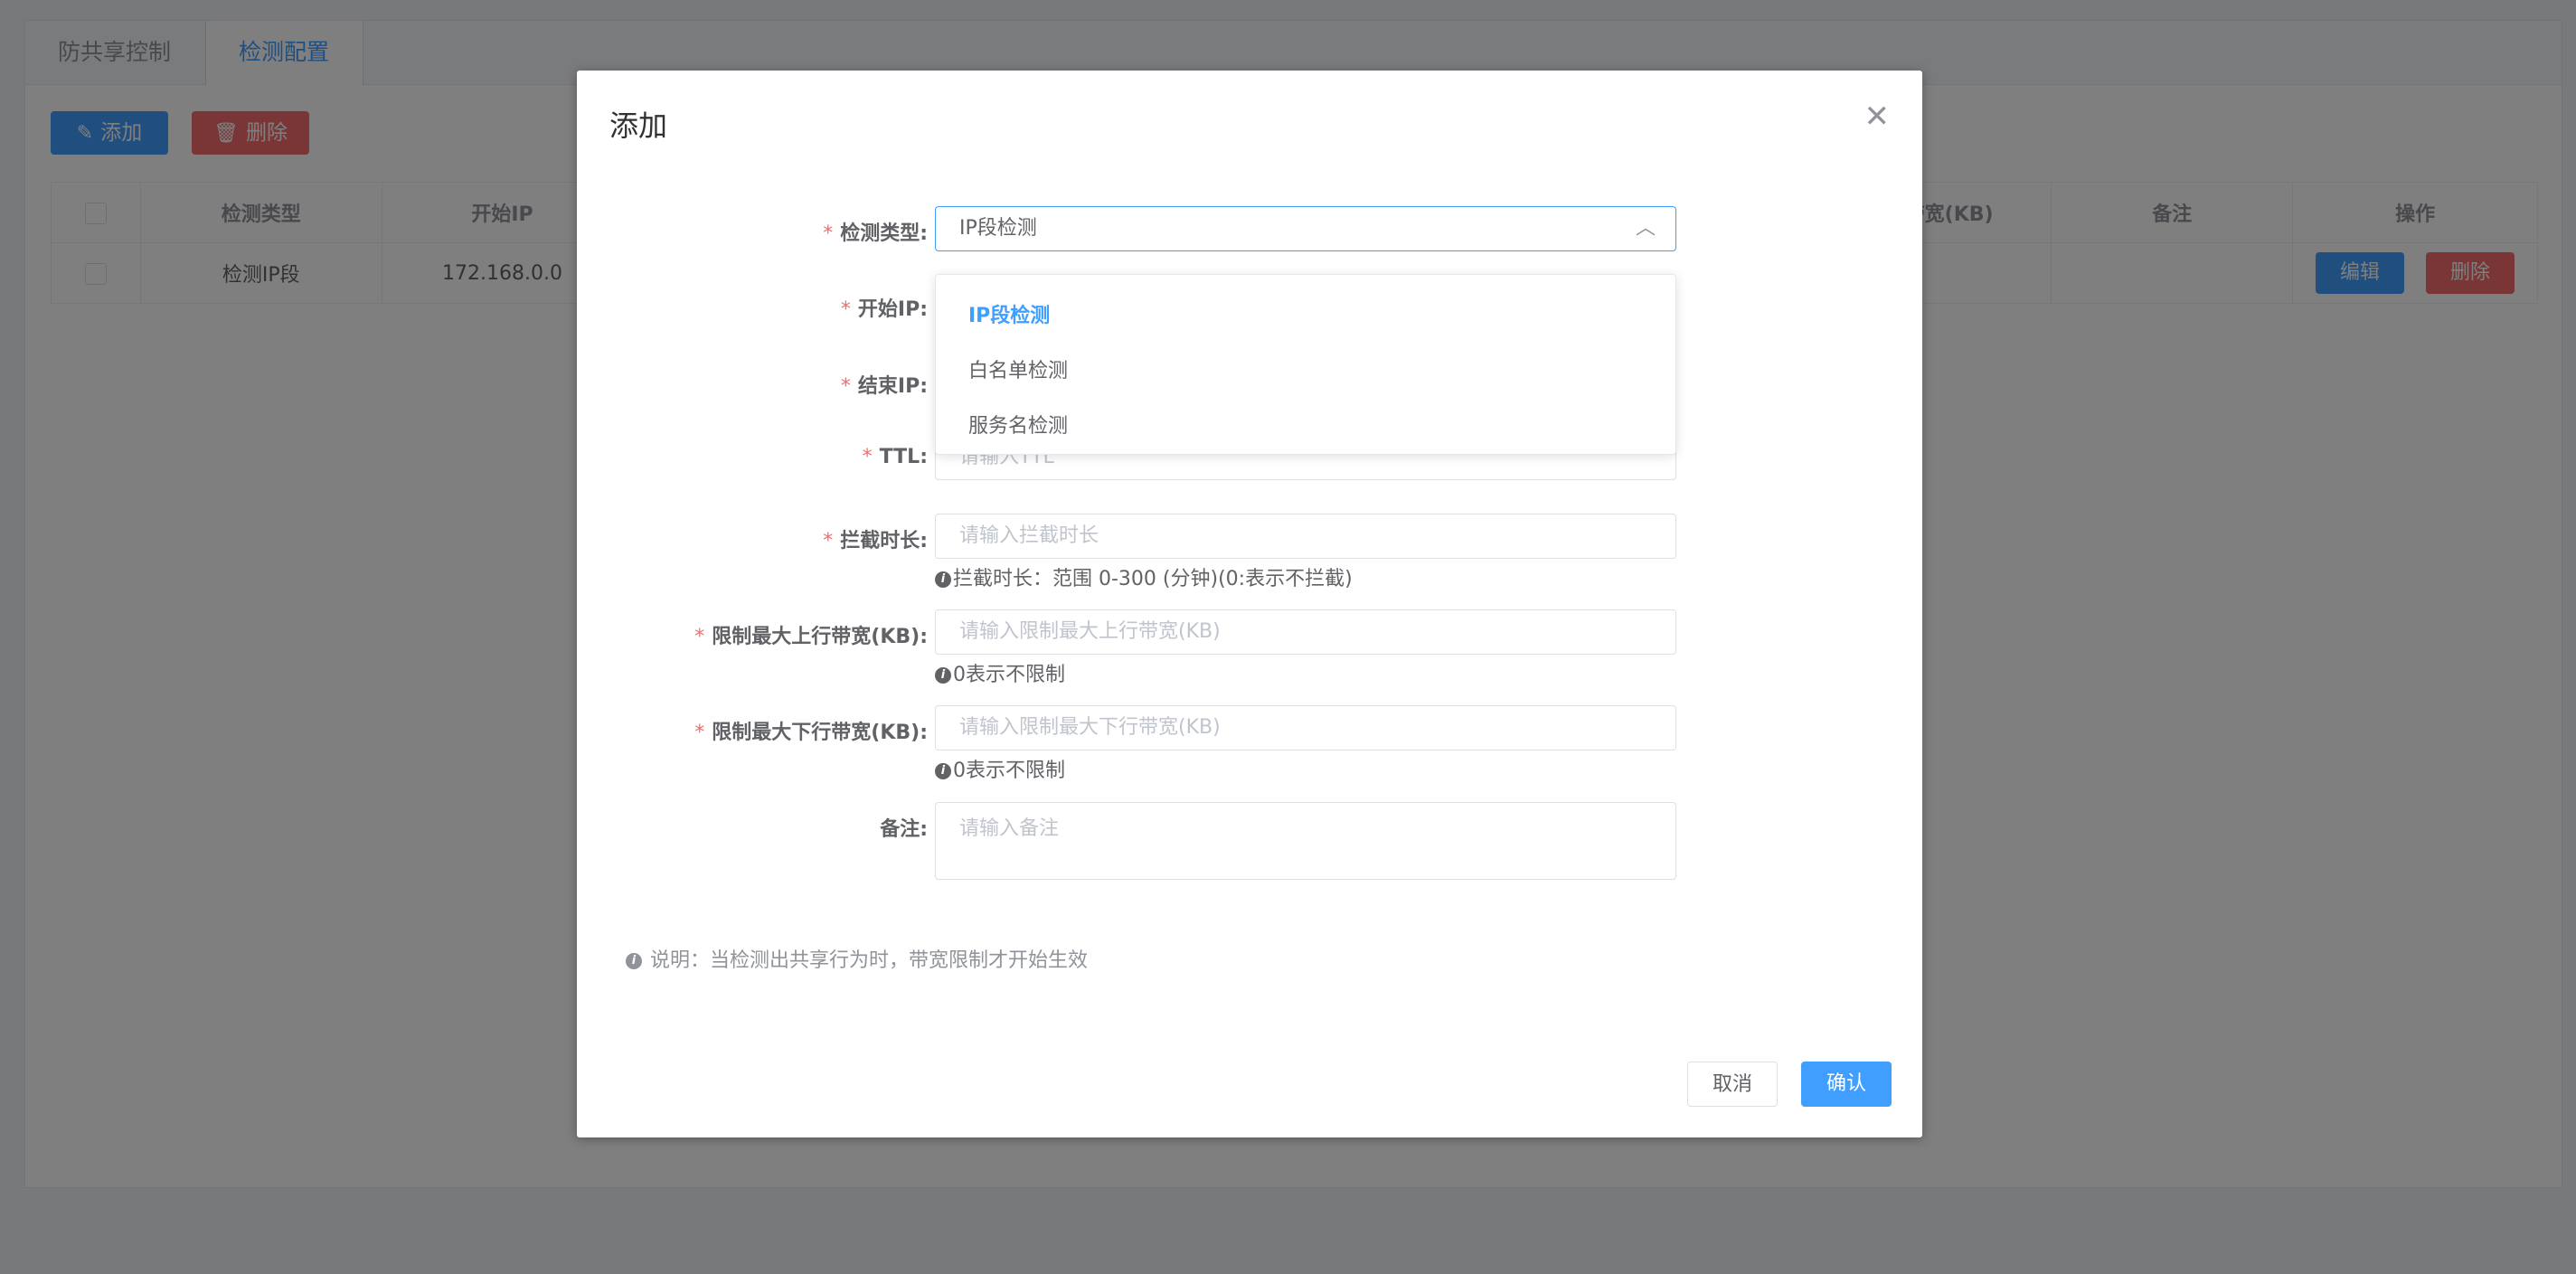 The height and width of the screenshot is (1274, 2576). What do you see at coordinates (1153, 579) in the screenshot?
I see `block-duration-tip-text: 拦截时长：范围 0-300 (分钟)(0:表示不拦截)` at bounding box center [1153, 579].